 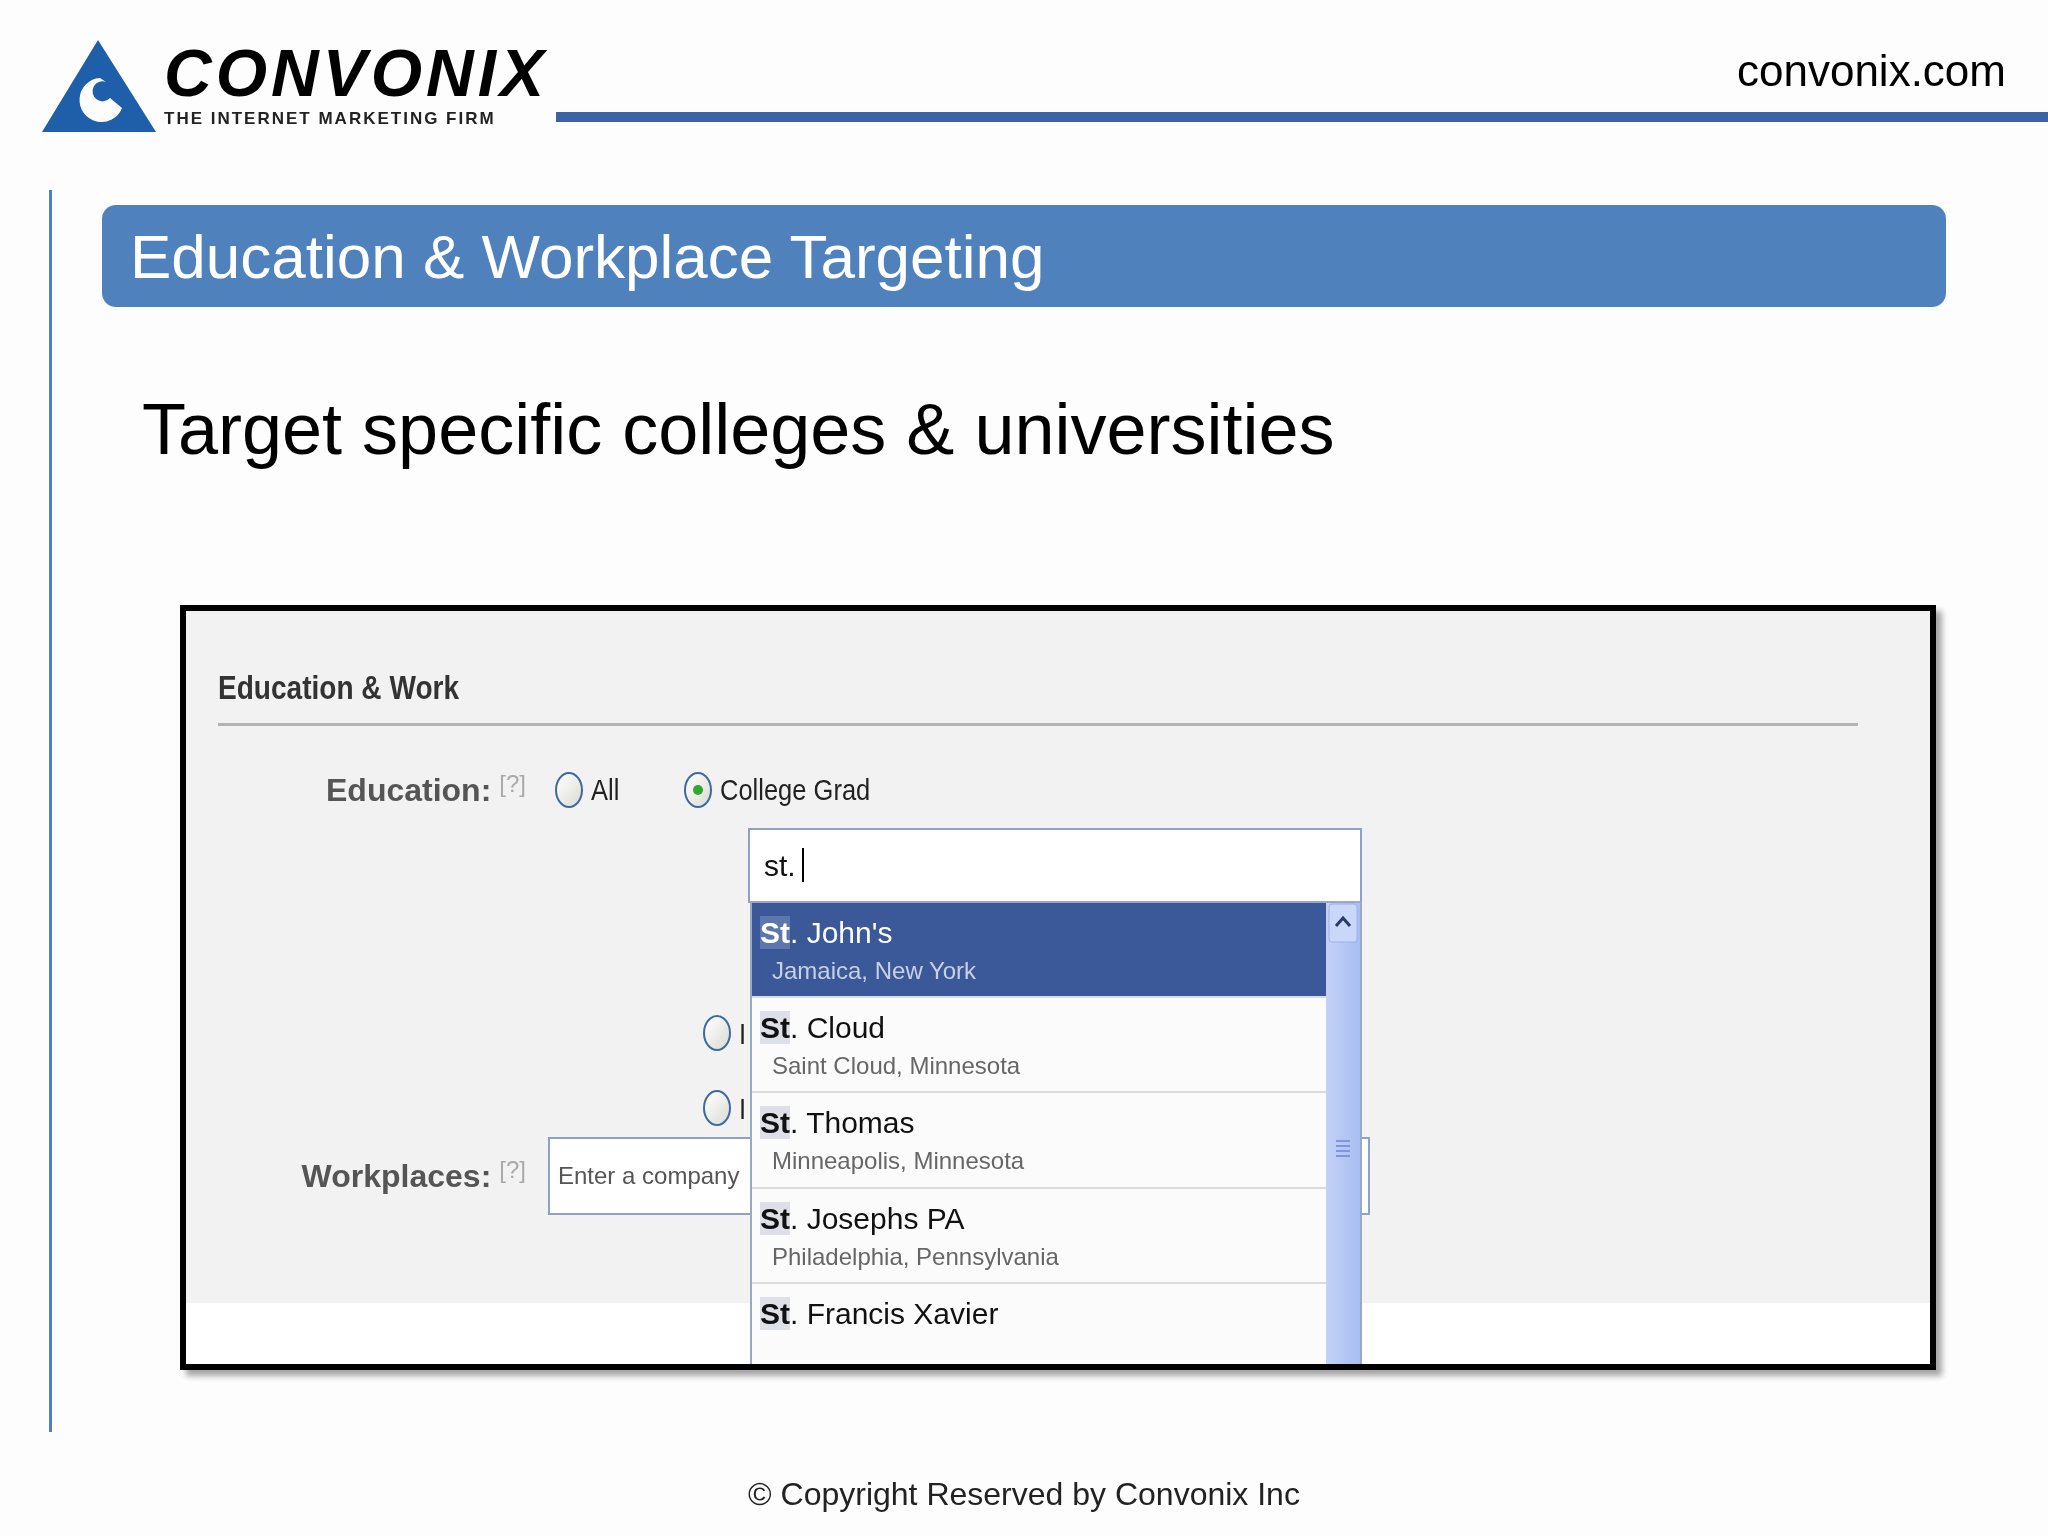 What do you see at coordinates (838, 1123) in the screenshot?
I see `school-name: St. Thomas` at bounding box center [838, 1123].